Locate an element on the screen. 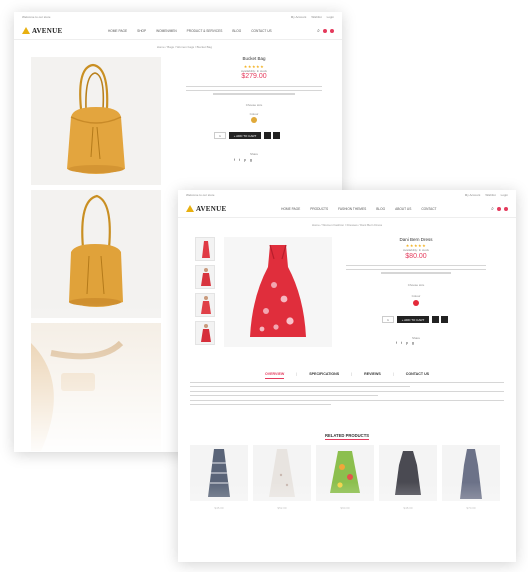 Image resolution: width=528 pixels, height=572 pixels. menu-item-contact: Contact us is located at coordinates (261, 31).